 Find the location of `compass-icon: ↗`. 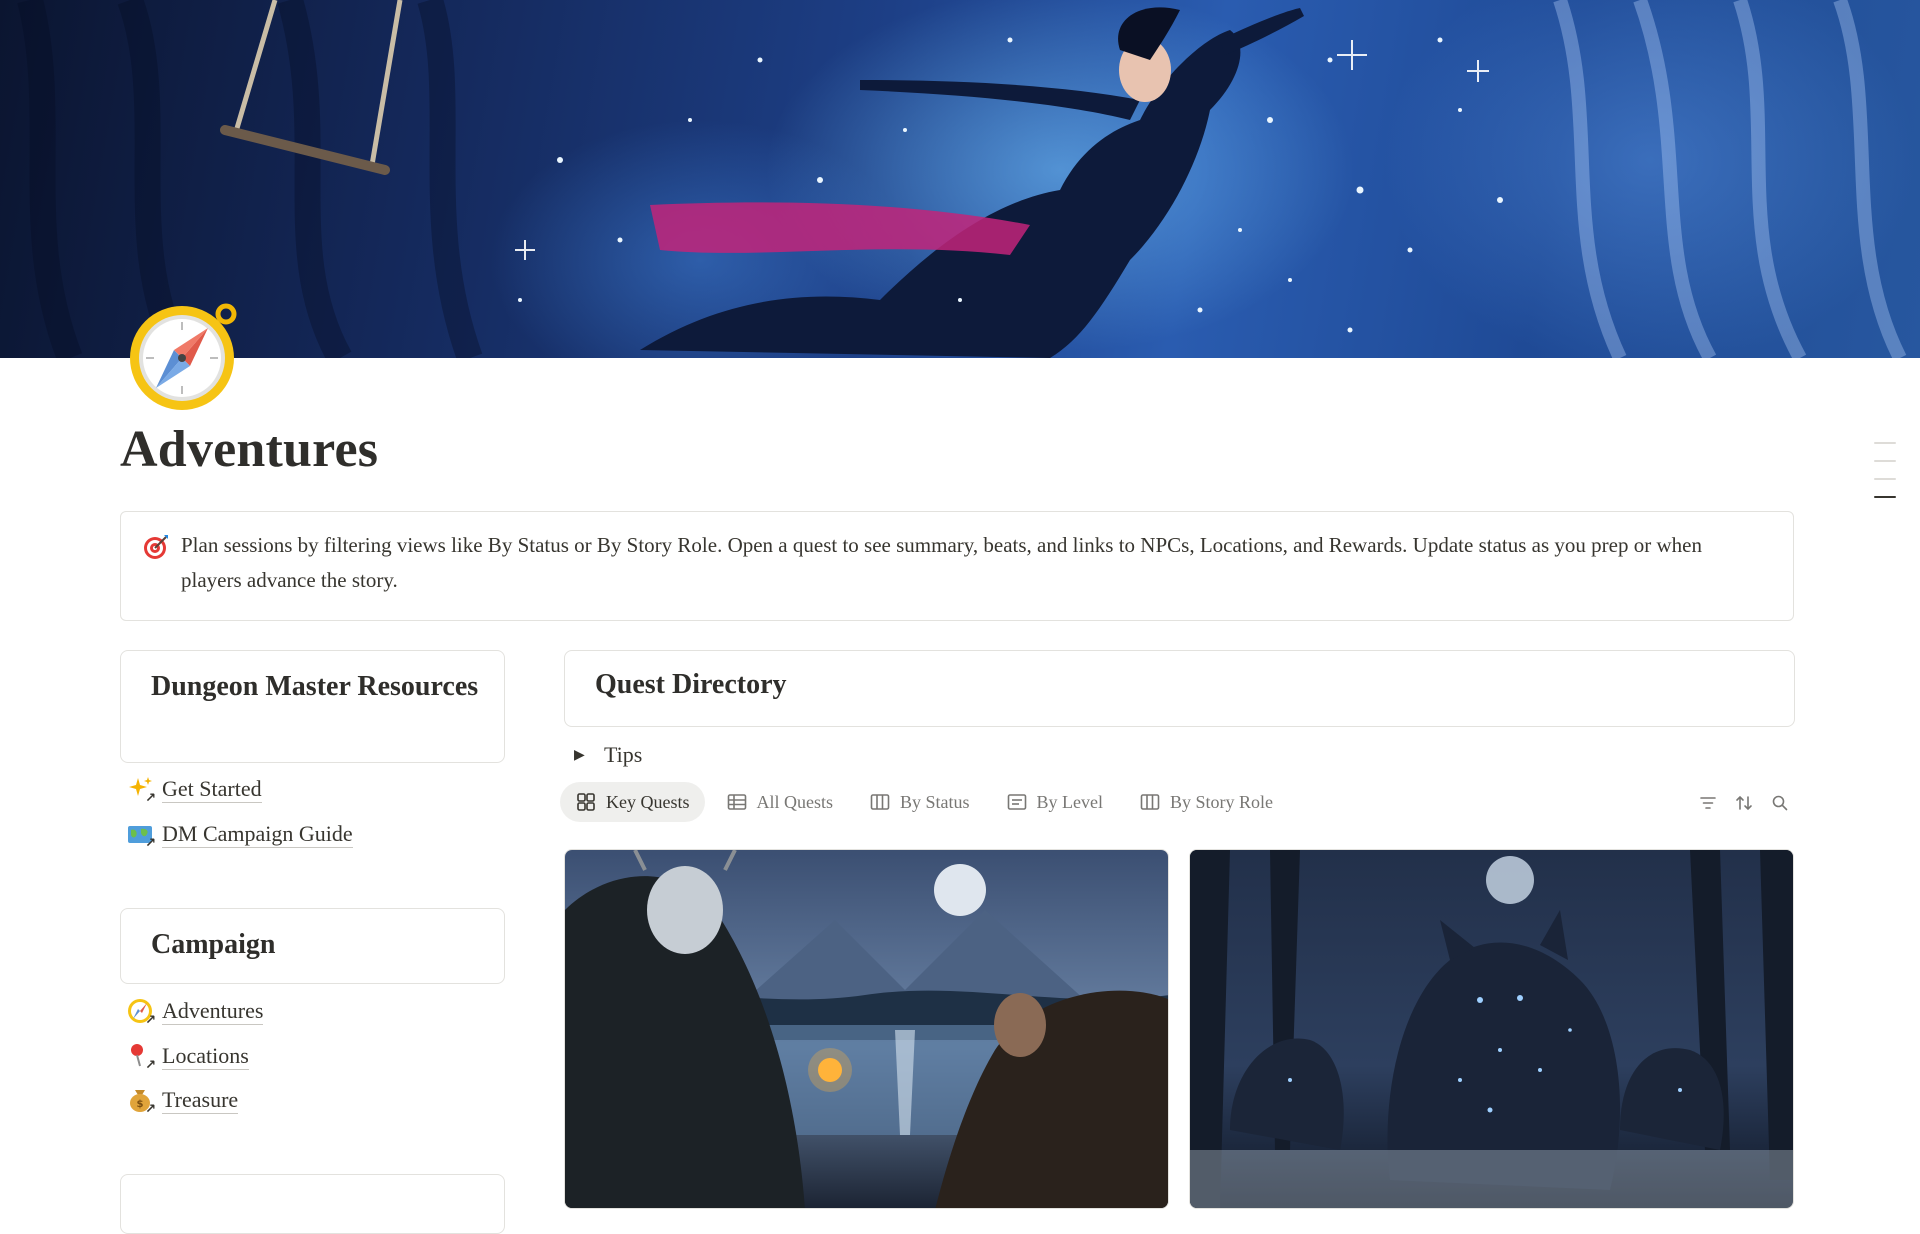

compass-icon: ↗ is located at coordinates (141, 1012).